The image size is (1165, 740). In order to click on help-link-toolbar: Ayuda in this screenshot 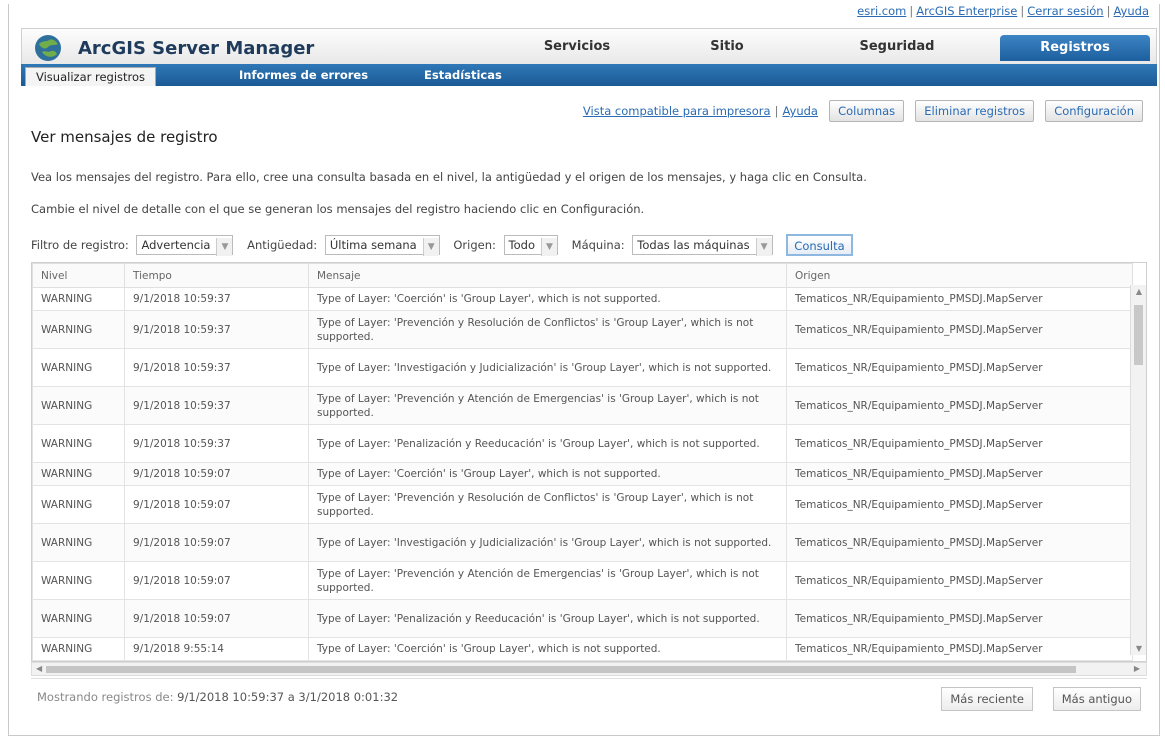, I will do `click(800, 111)`.